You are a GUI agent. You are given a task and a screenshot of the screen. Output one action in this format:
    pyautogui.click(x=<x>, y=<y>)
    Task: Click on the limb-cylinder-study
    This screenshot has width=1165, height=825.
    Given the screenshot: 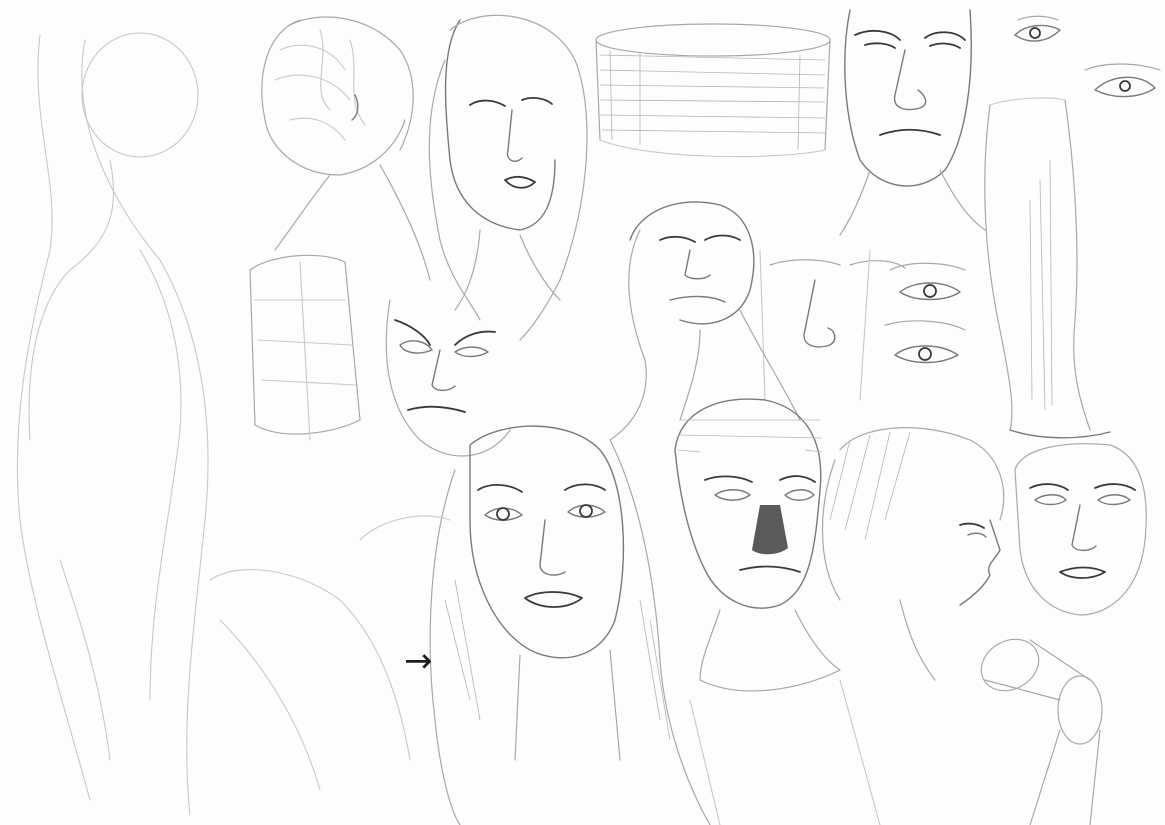 What is the action you would take?
    pyautogui.click(x=1041, y=731)
    